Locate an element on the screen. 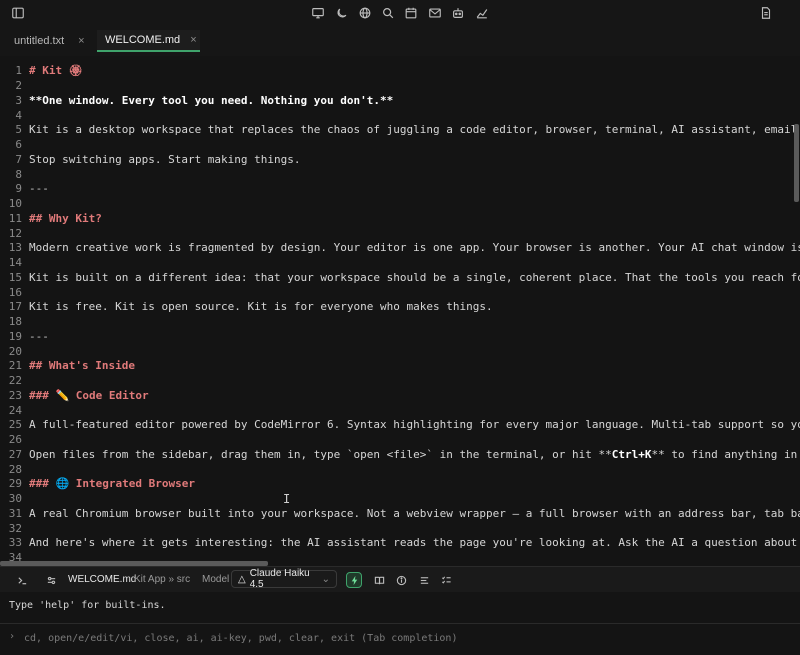  tab-label: untitled.txt is located at coordinates (39, 41).